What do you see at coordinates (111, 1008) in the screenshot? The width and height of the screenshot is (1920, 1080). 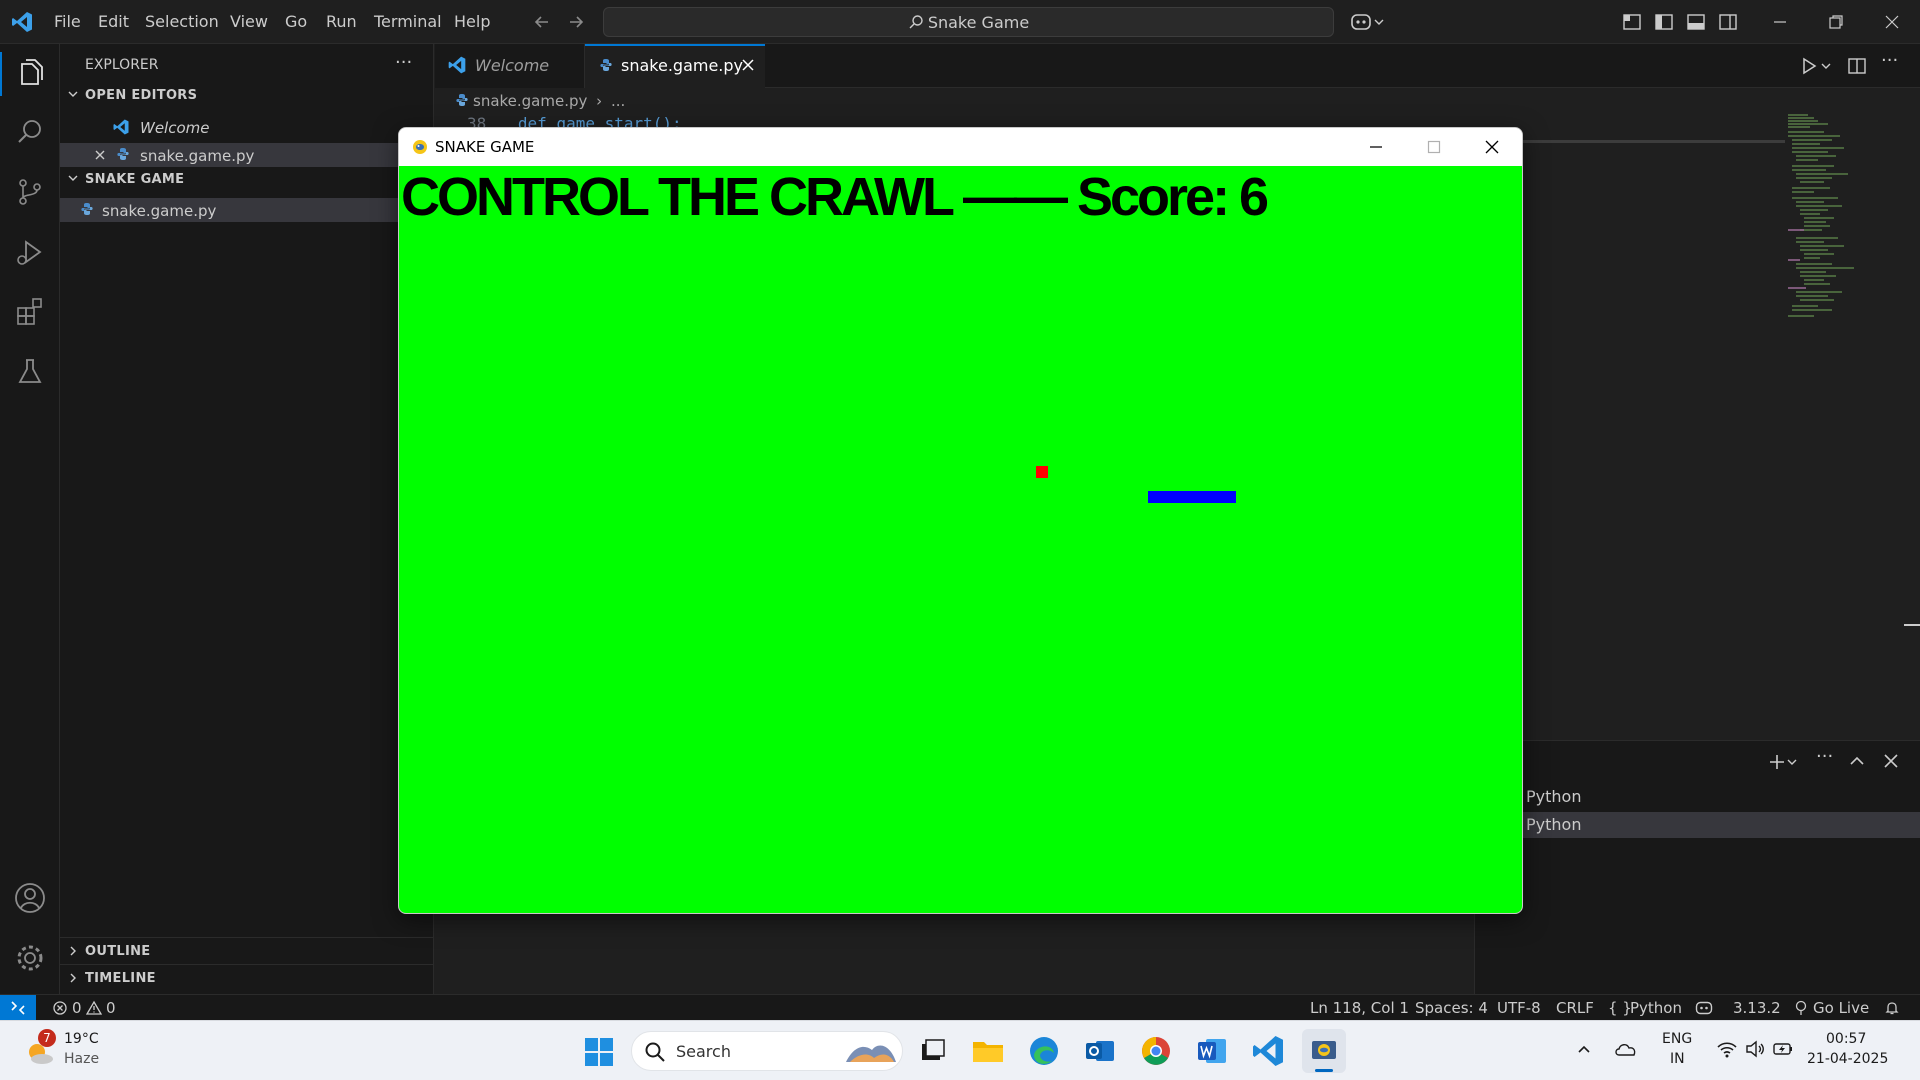 I see `warning-count: 0` at bounding box center [111, 1008].